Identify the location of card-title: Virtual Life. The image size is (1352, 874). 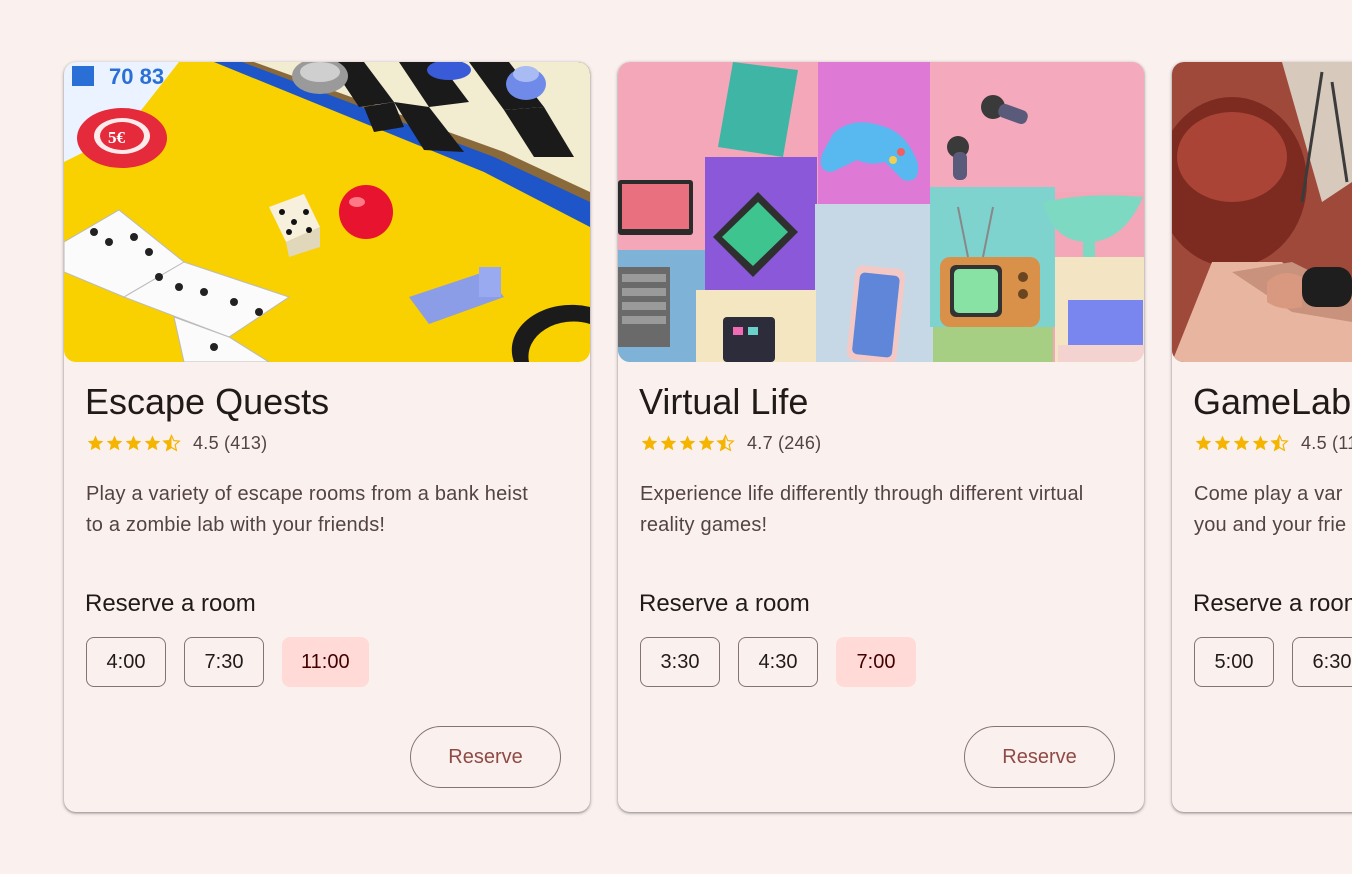
(724, 401).